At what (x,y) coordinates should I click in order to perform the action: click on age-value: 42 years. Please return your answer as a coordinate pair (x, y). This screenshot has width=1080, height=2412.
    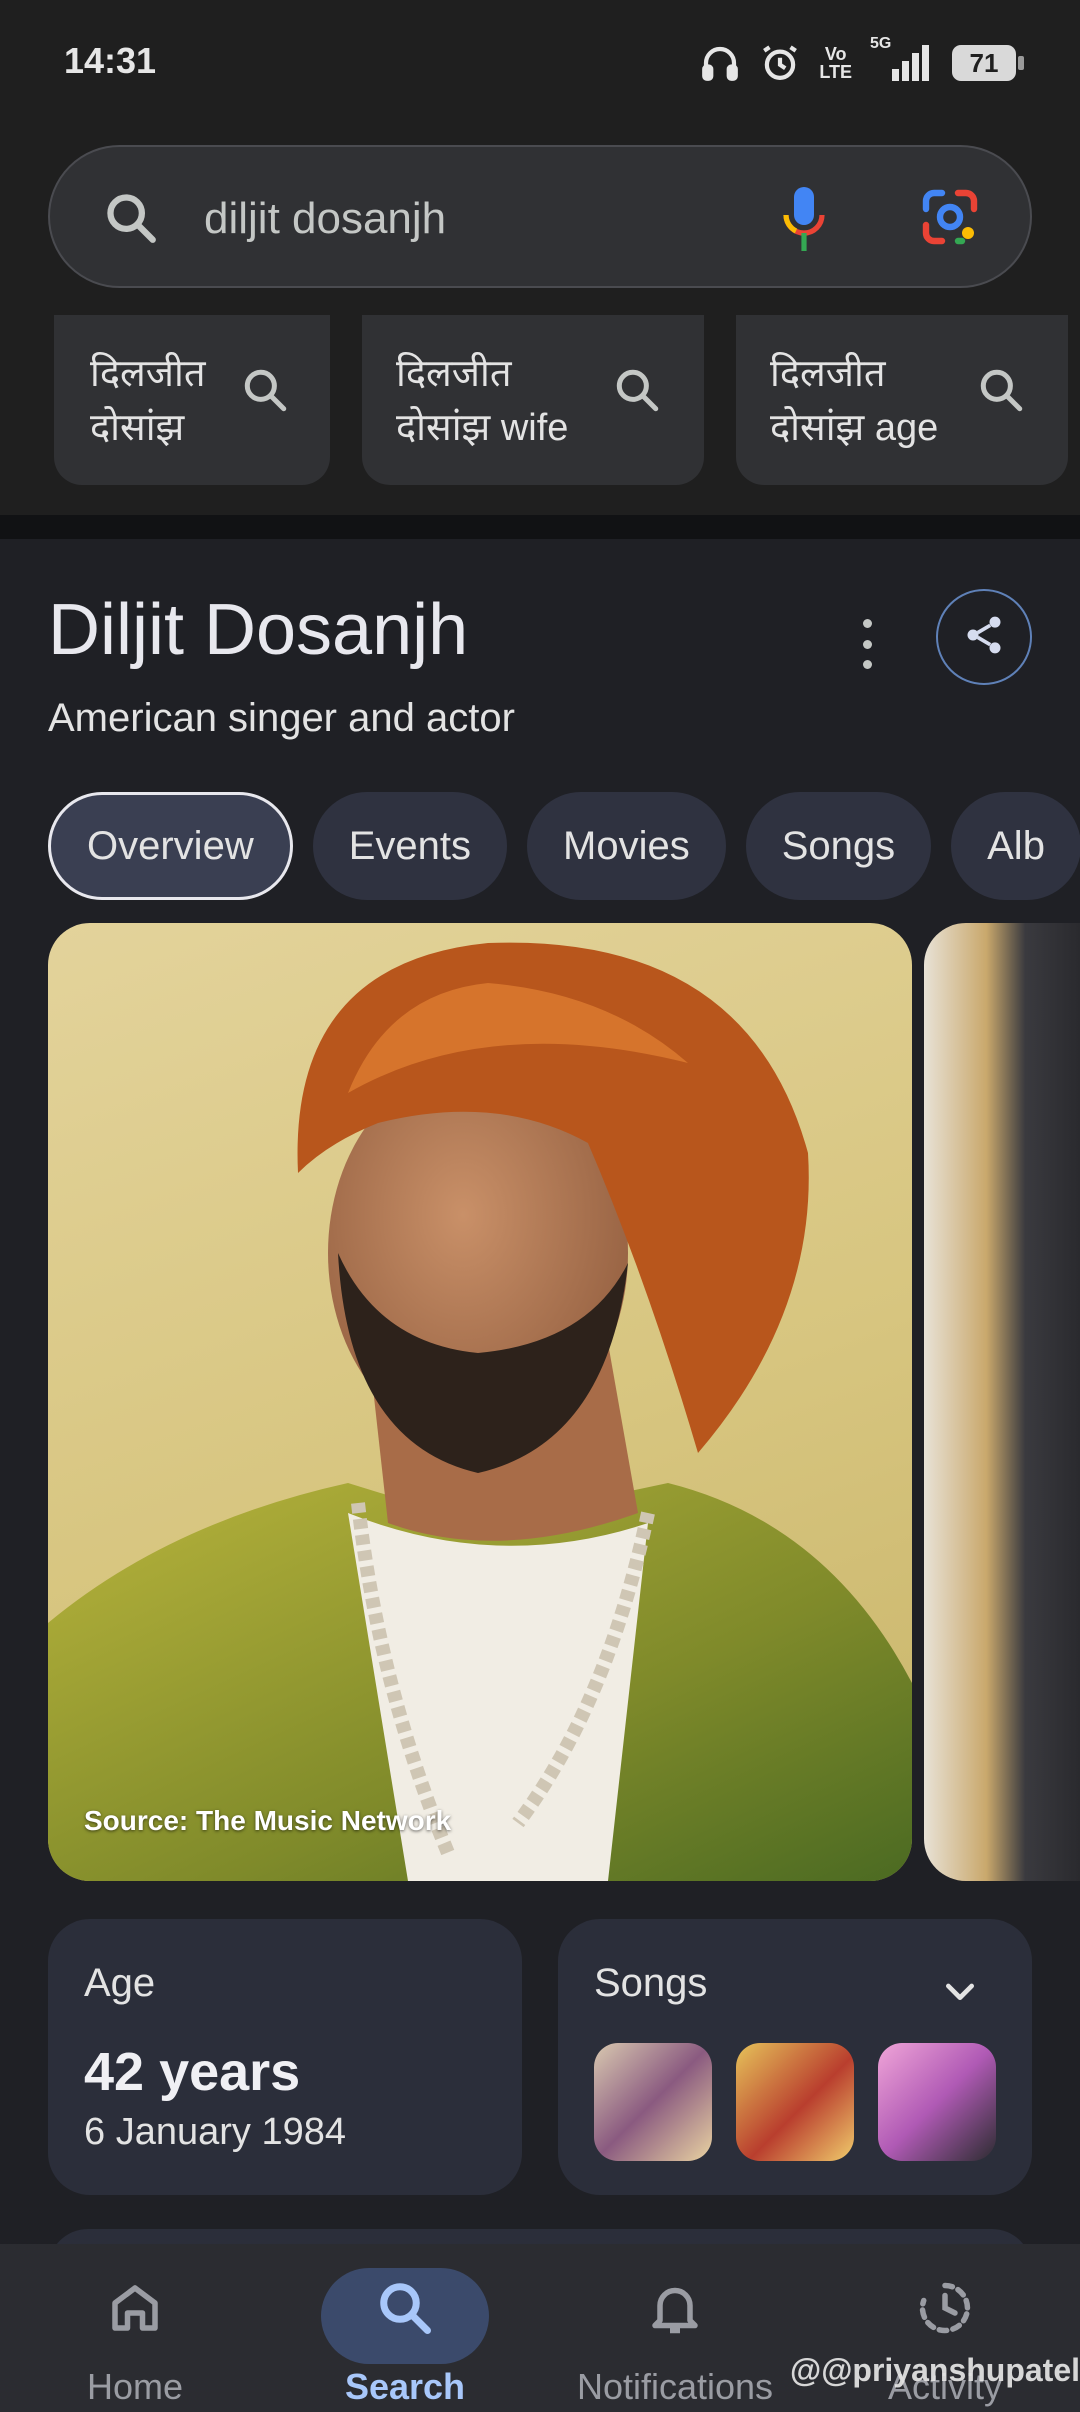
    Looking at the image, I should click on (192, 2072).